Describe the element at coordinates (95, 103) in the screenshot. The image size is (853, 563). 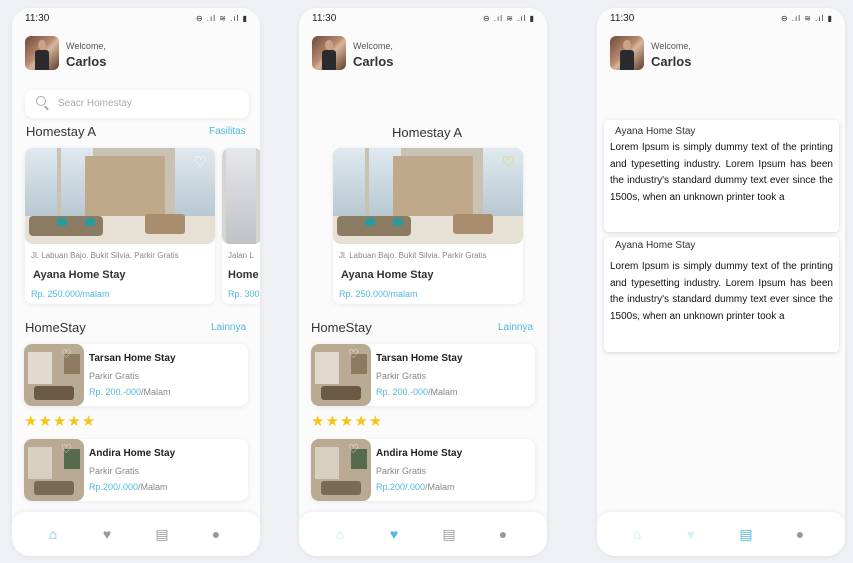
I see `search-placeholder: Seacr Homestay` at that location.